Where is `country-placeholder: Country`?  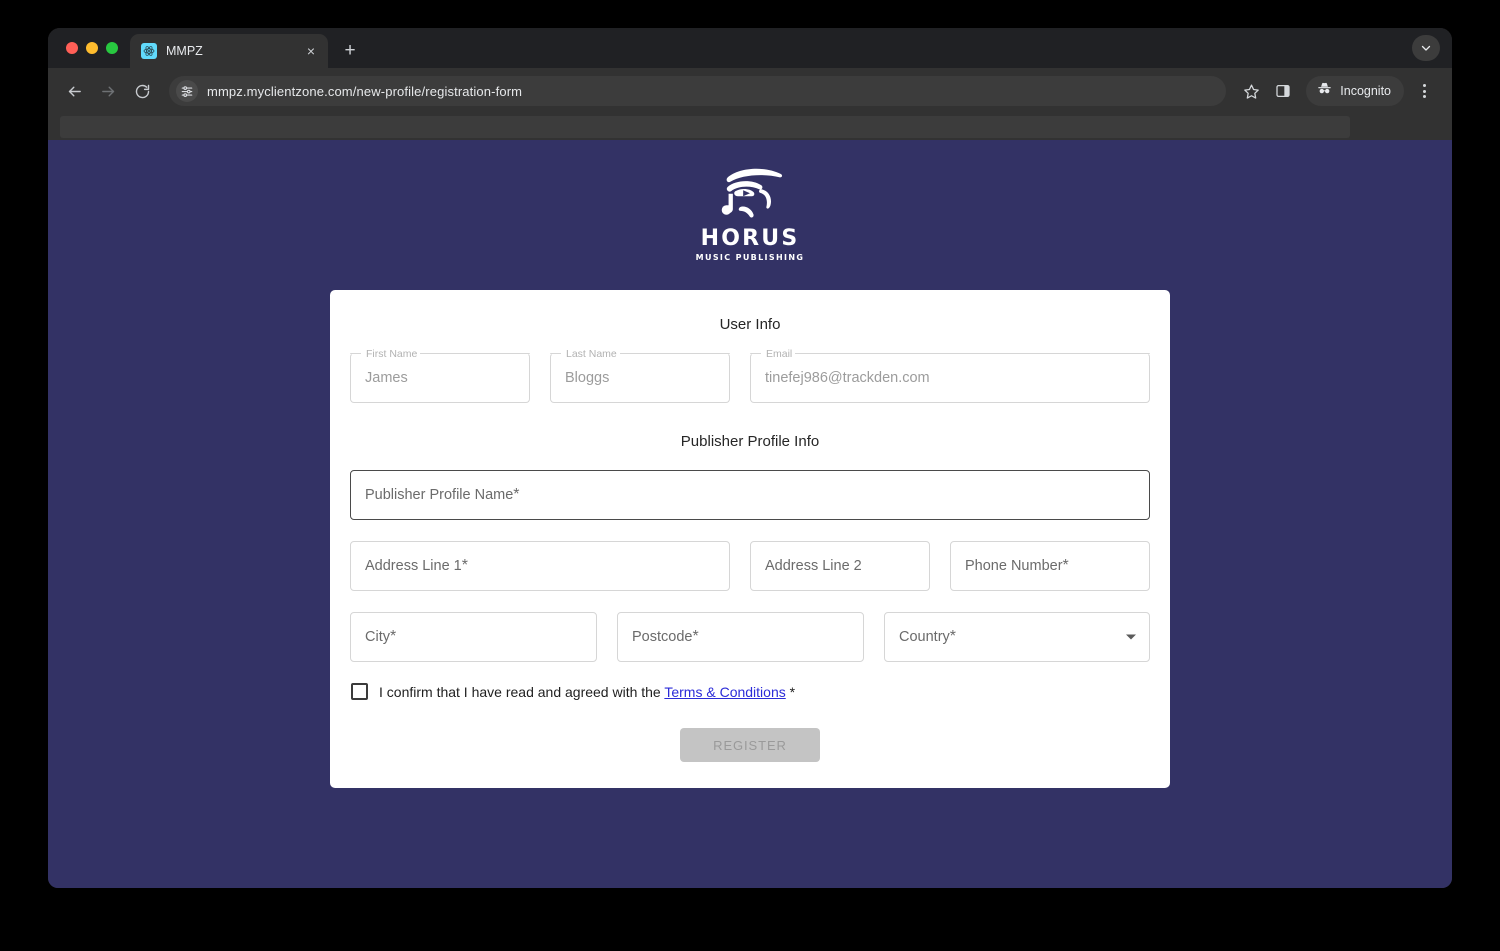 country-placeholder: Country is located at coordinates (924, 637).